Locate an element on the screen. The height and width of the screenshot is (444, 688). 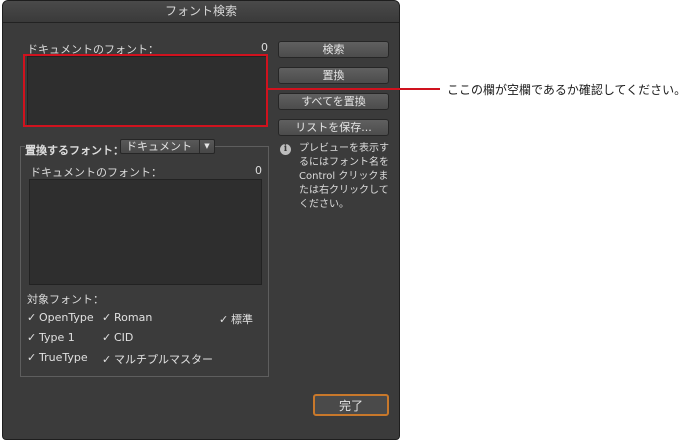
replace-button: 置換 is located at coordinates (333, 75).